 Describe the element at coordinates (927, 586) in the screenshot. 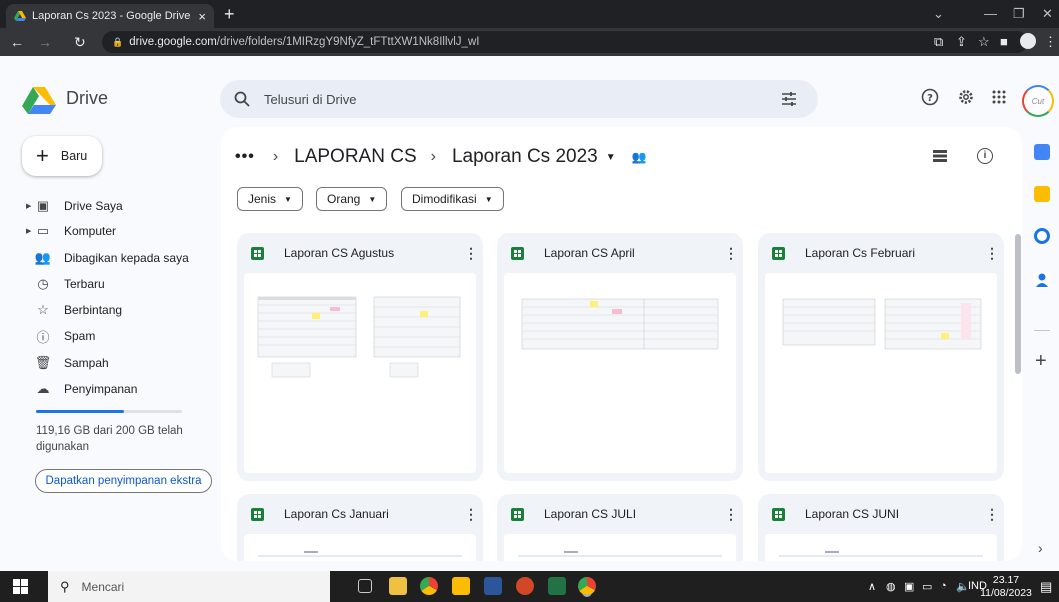

I see `tray-battery-icon: ▭` at that location.